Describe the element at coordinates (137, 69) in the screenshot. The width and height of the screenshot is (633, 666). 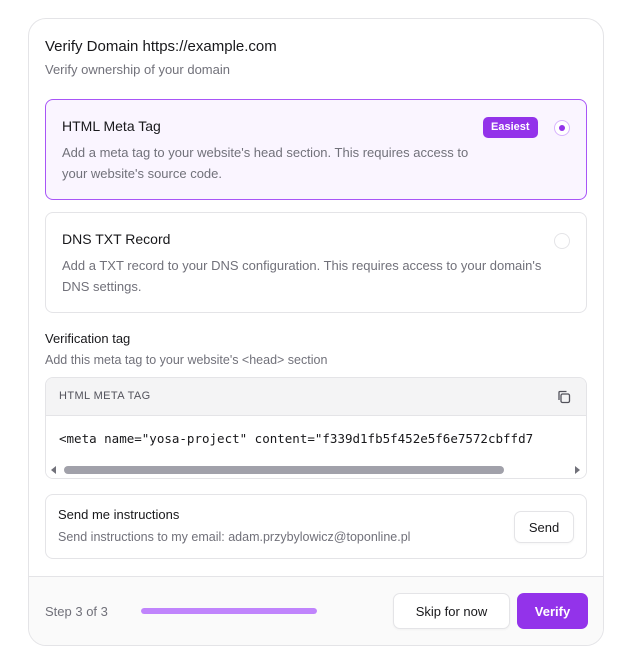
I see `page-subtitle: Verify ownership of your domain` at that location.